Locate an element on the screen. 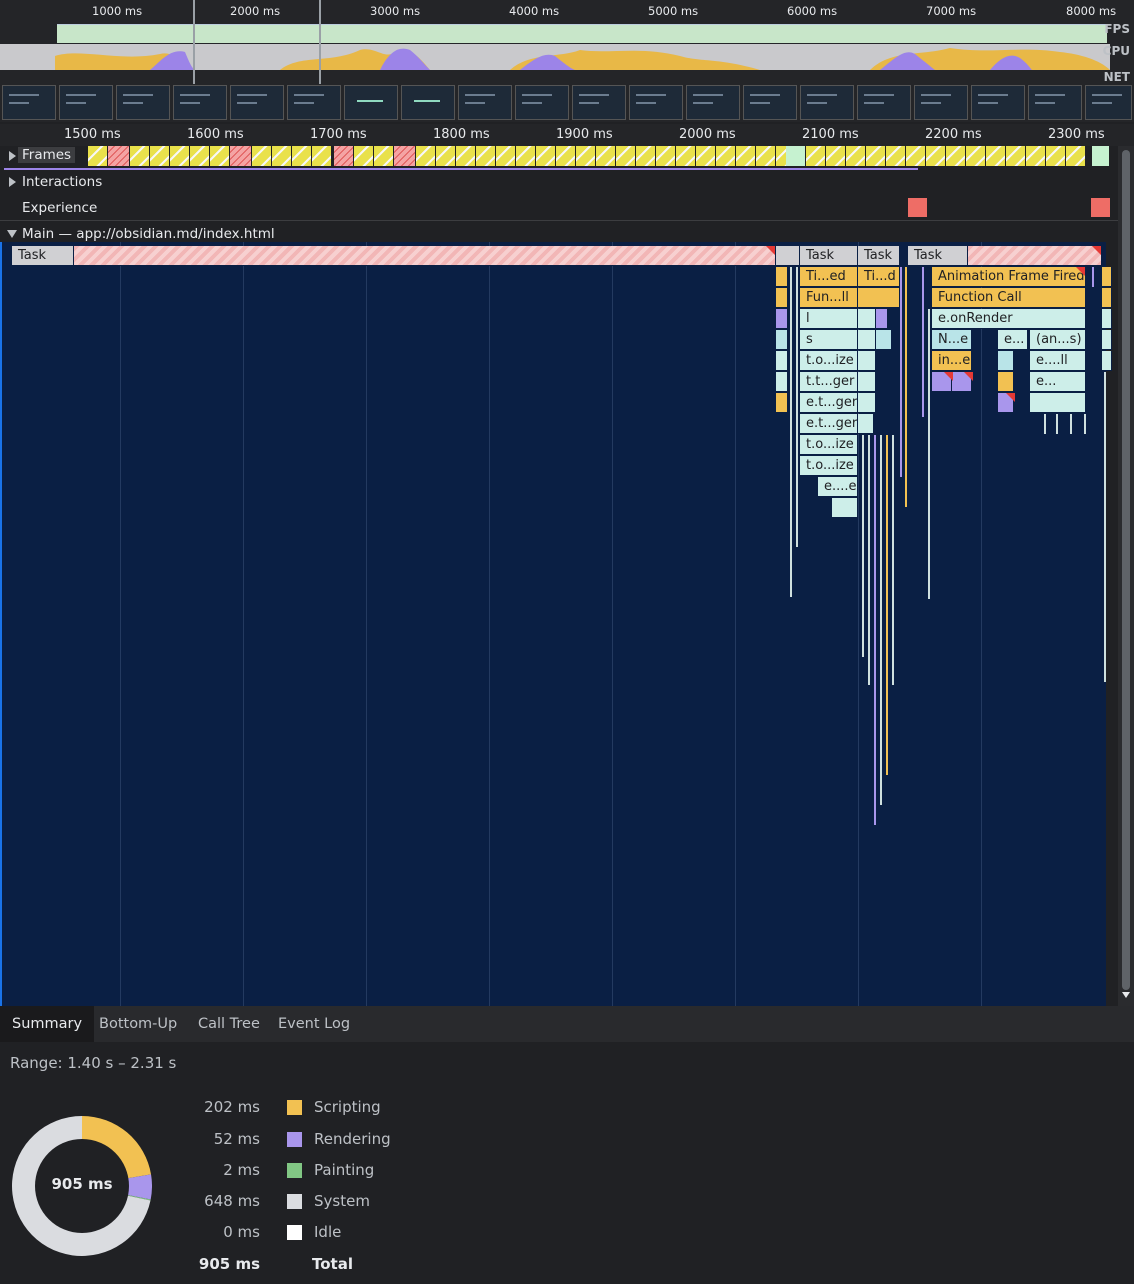 This screenshot has width=1134, height=1284. main-thread-label: Main — app://obsidian.md/index.html is located at coordinates (148, 234).